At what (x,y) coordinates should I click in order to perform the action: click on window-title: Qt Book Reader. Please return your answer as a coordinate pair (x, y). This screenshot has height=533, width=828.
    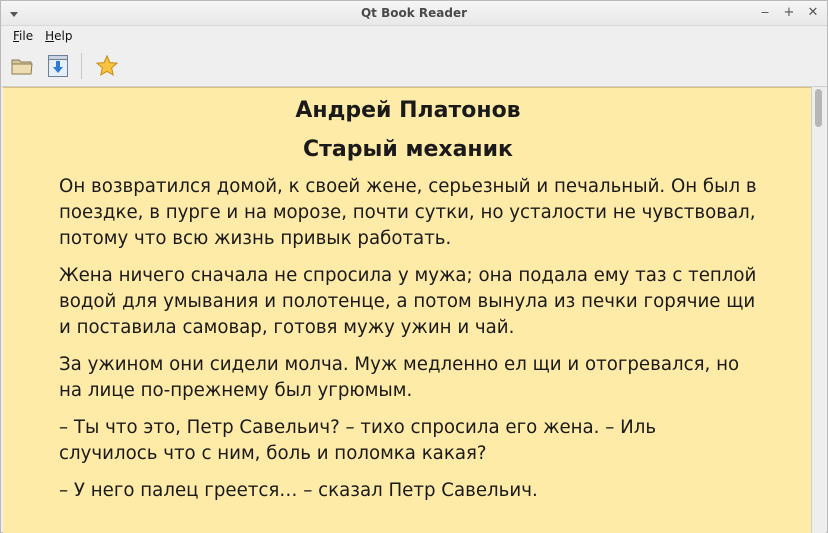
    Looking at the image, I should click on (414, 13).